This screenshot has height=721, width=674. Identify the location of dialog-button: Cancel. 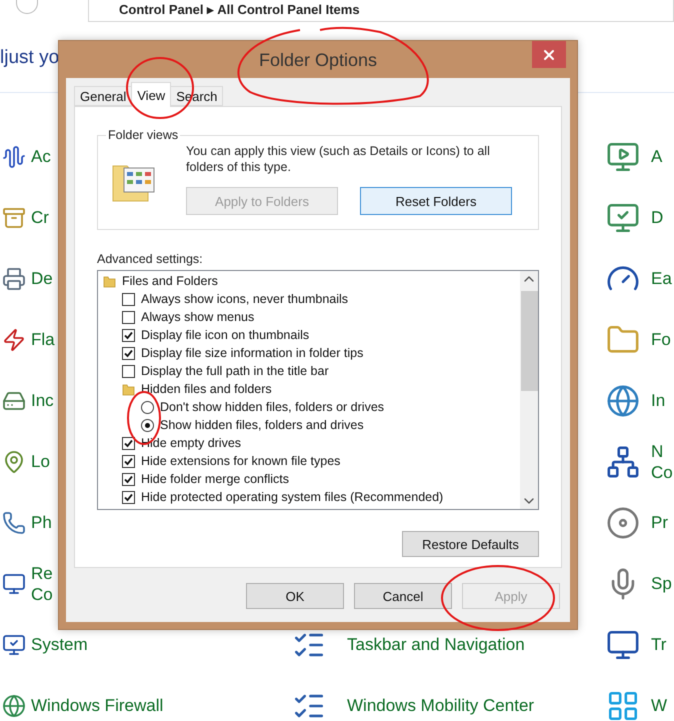
(403, 596).